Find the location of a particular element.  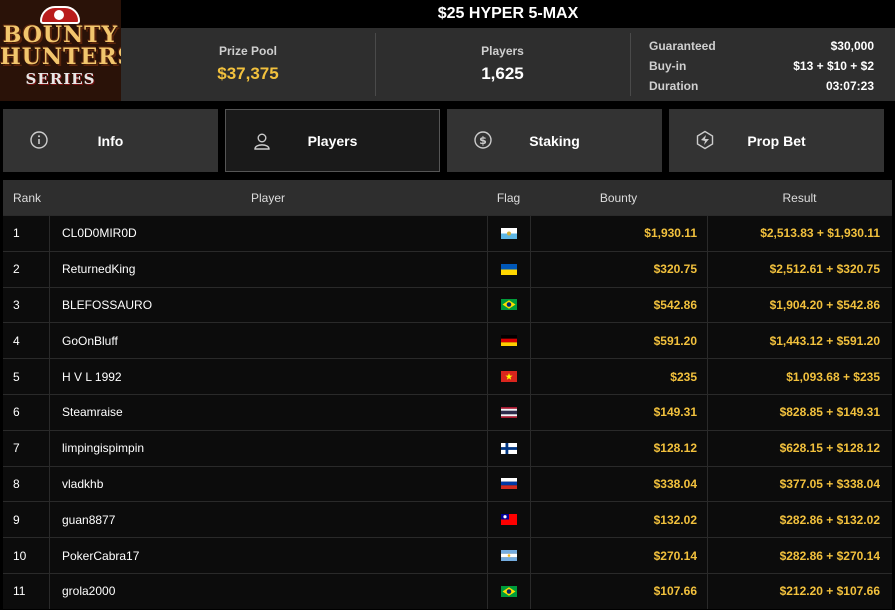

result-cell: $628.15 + $128.12 is located at coordinates (799, 447).